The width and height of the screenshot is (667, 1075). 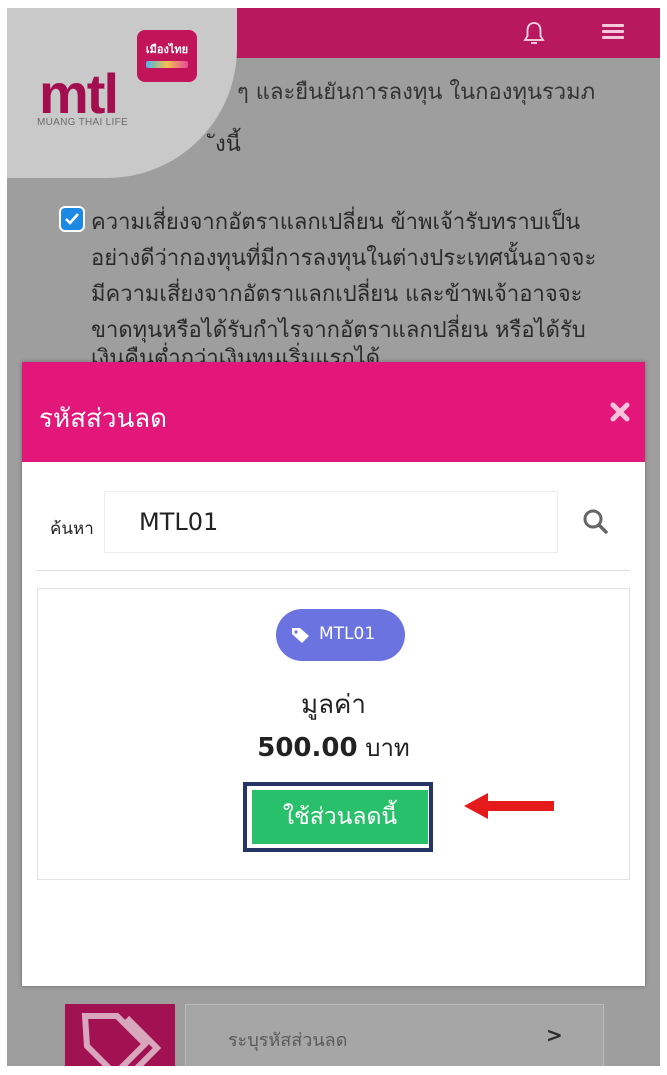 I want to click on modal-header: รหัสส่วนลด, so click(x=333, y=412).